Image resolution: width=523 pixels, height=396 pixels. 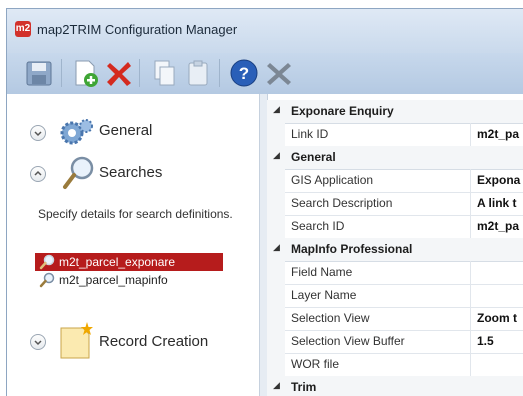 I want to click on searches-description: Specify details for search definitions., so click(x=135, y=214).